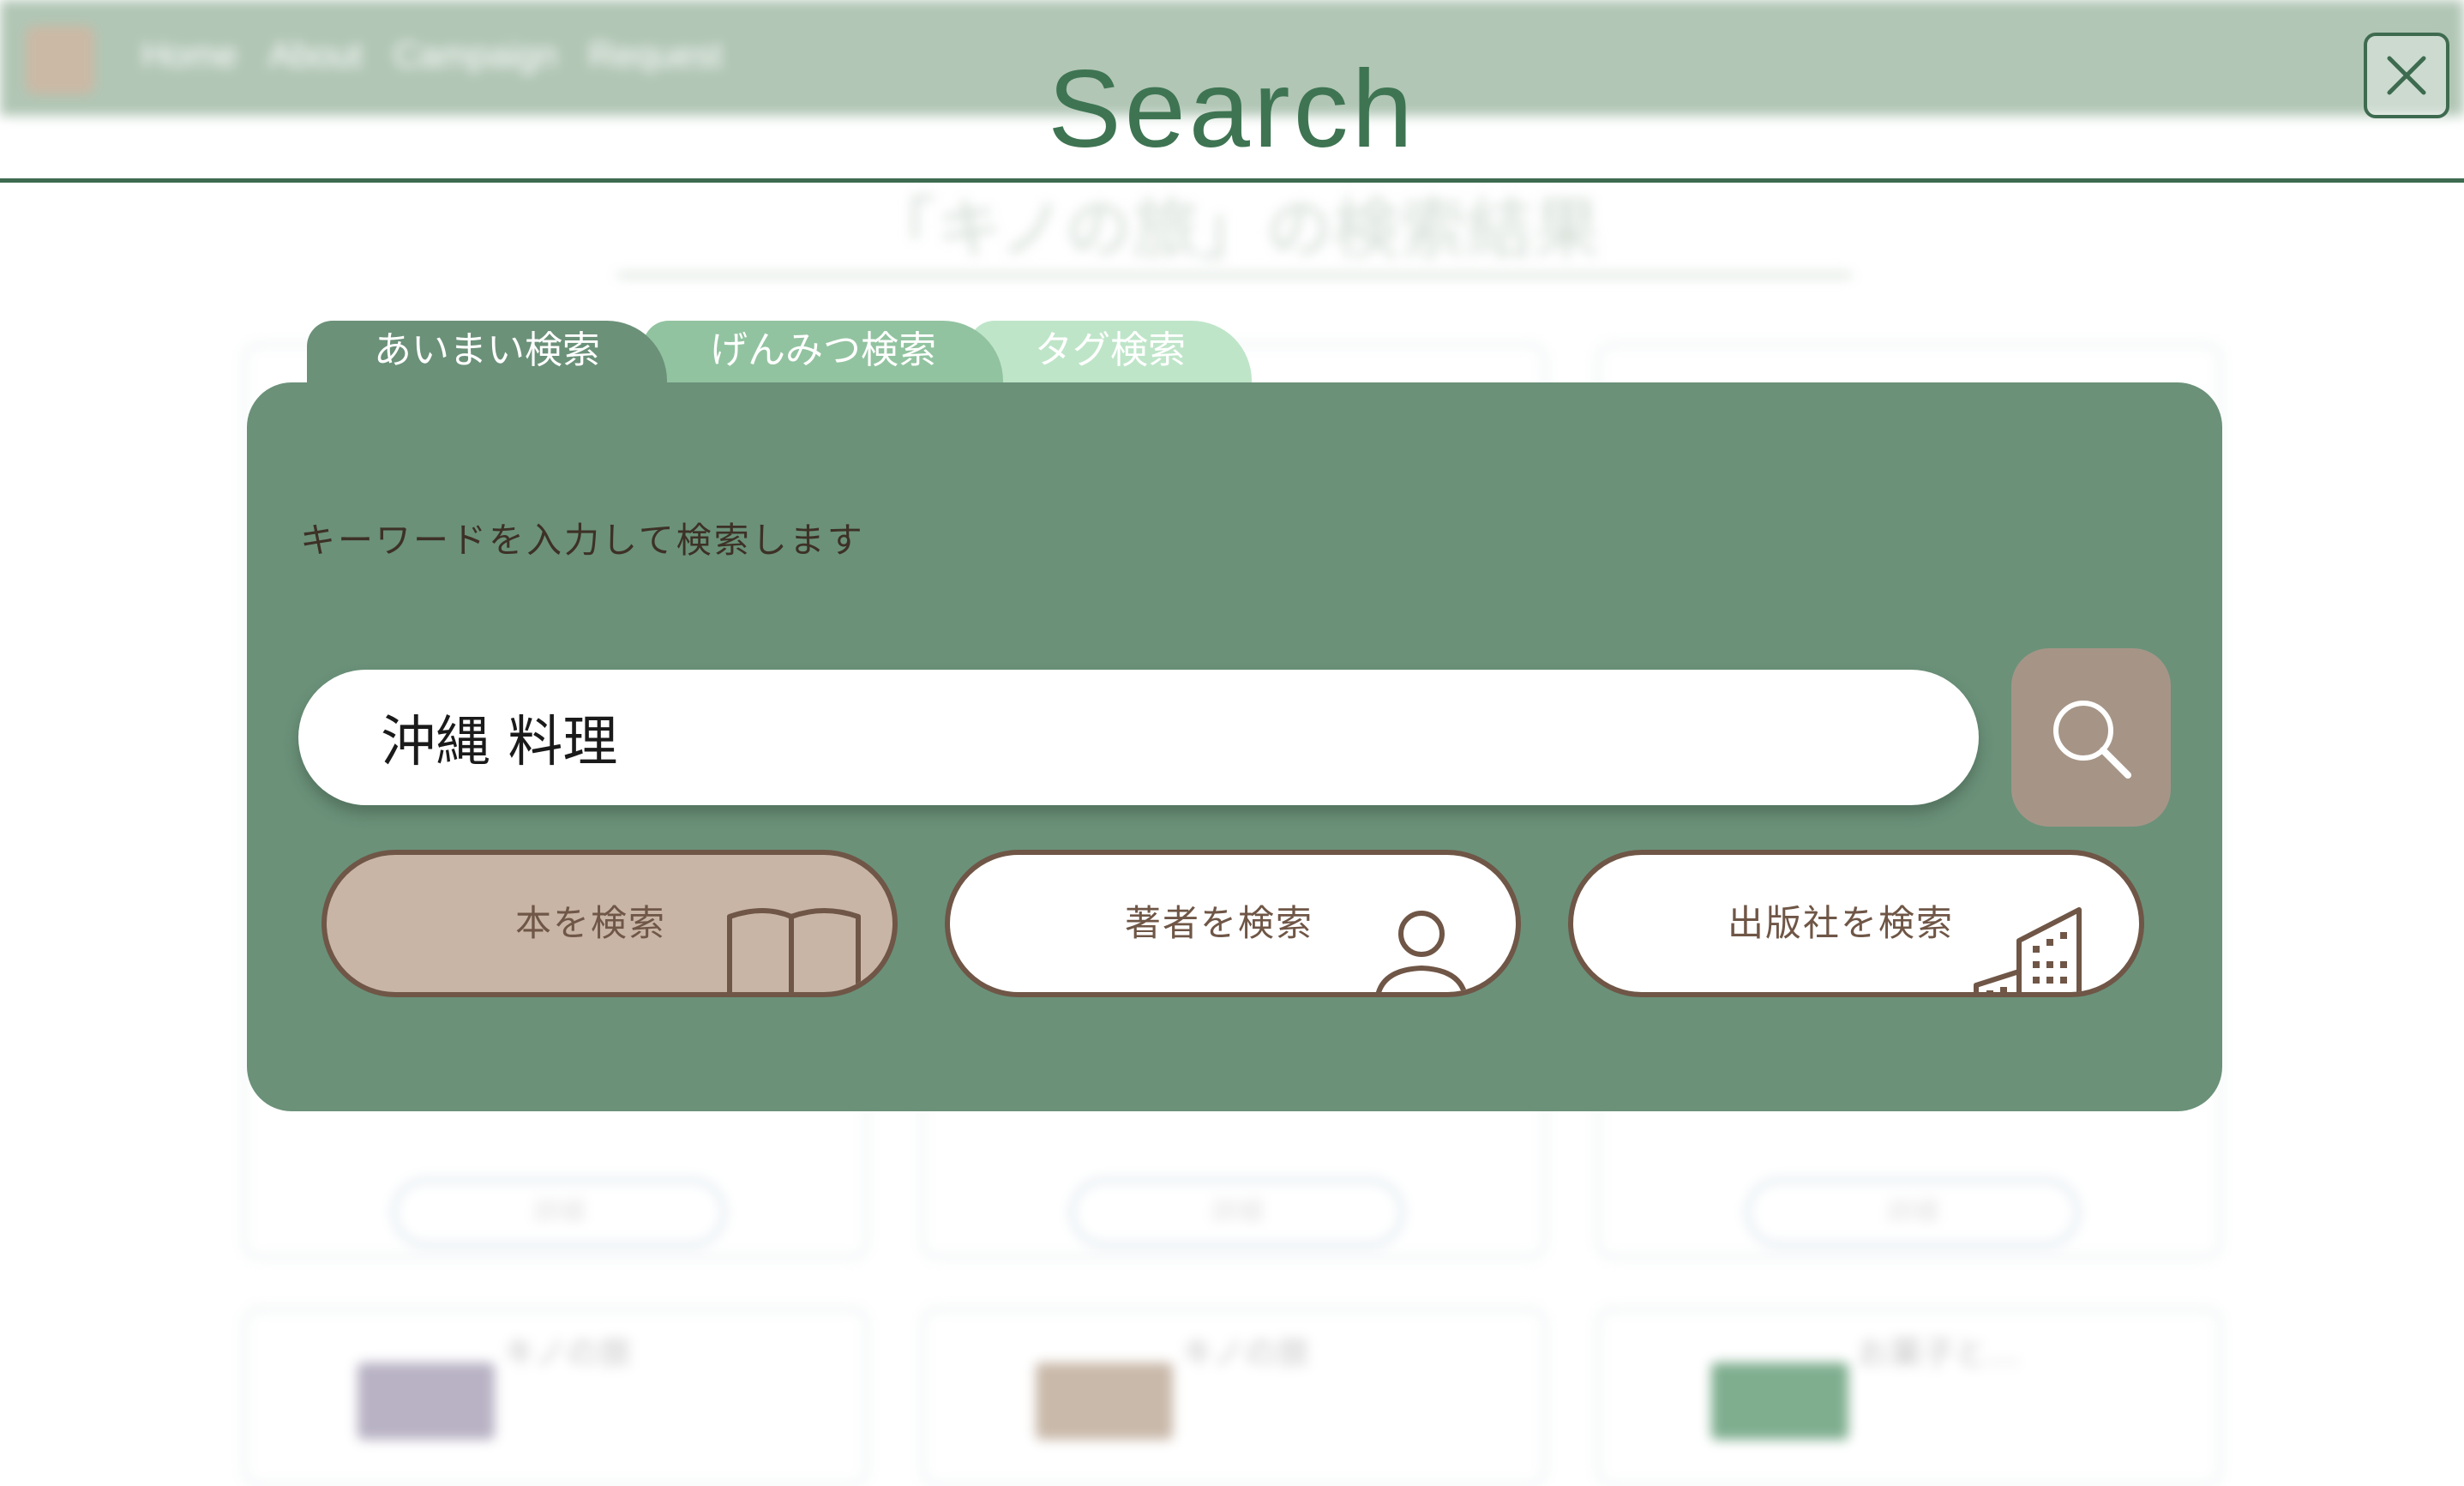 This screenshot has height=1486, width=2464. Describe the element at coordinates (1138, 737) in the screenshot. I see `search-input: 沖縄 料理` at that location.